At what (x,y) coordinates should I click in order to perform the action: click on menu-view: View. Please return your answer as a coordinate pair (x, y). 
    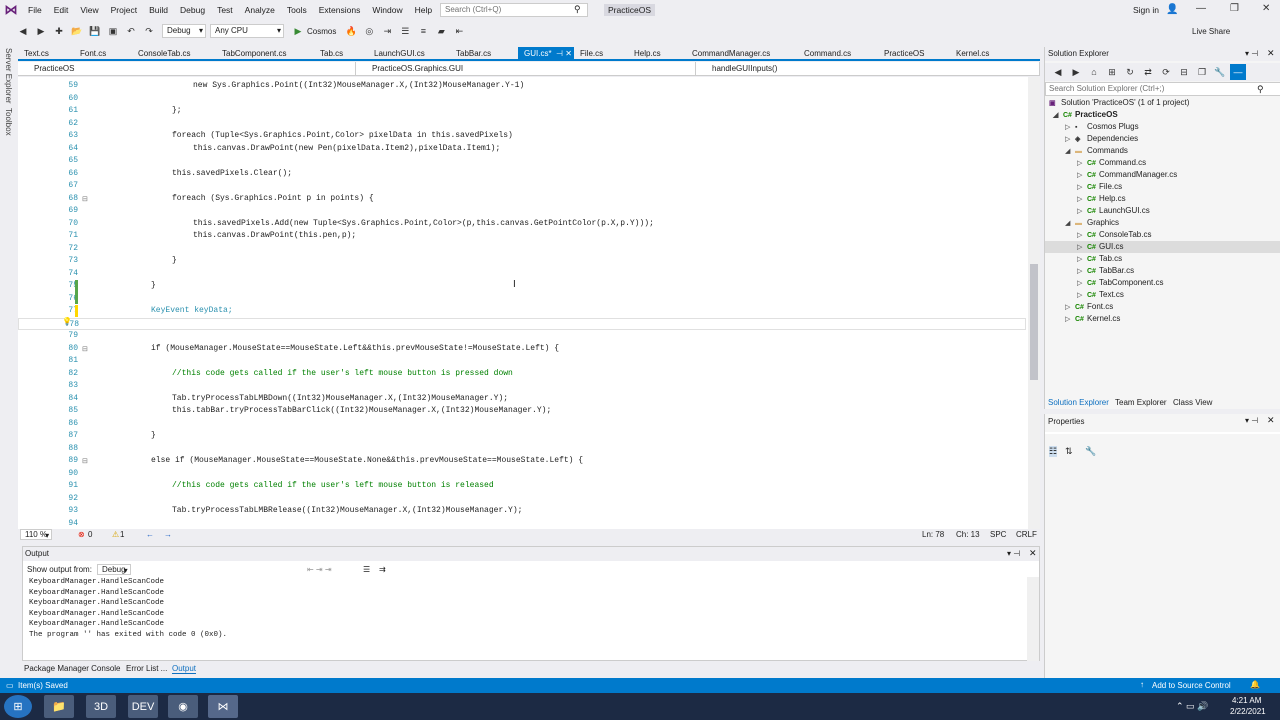
    Looking at the image, I should click on (89, 10).